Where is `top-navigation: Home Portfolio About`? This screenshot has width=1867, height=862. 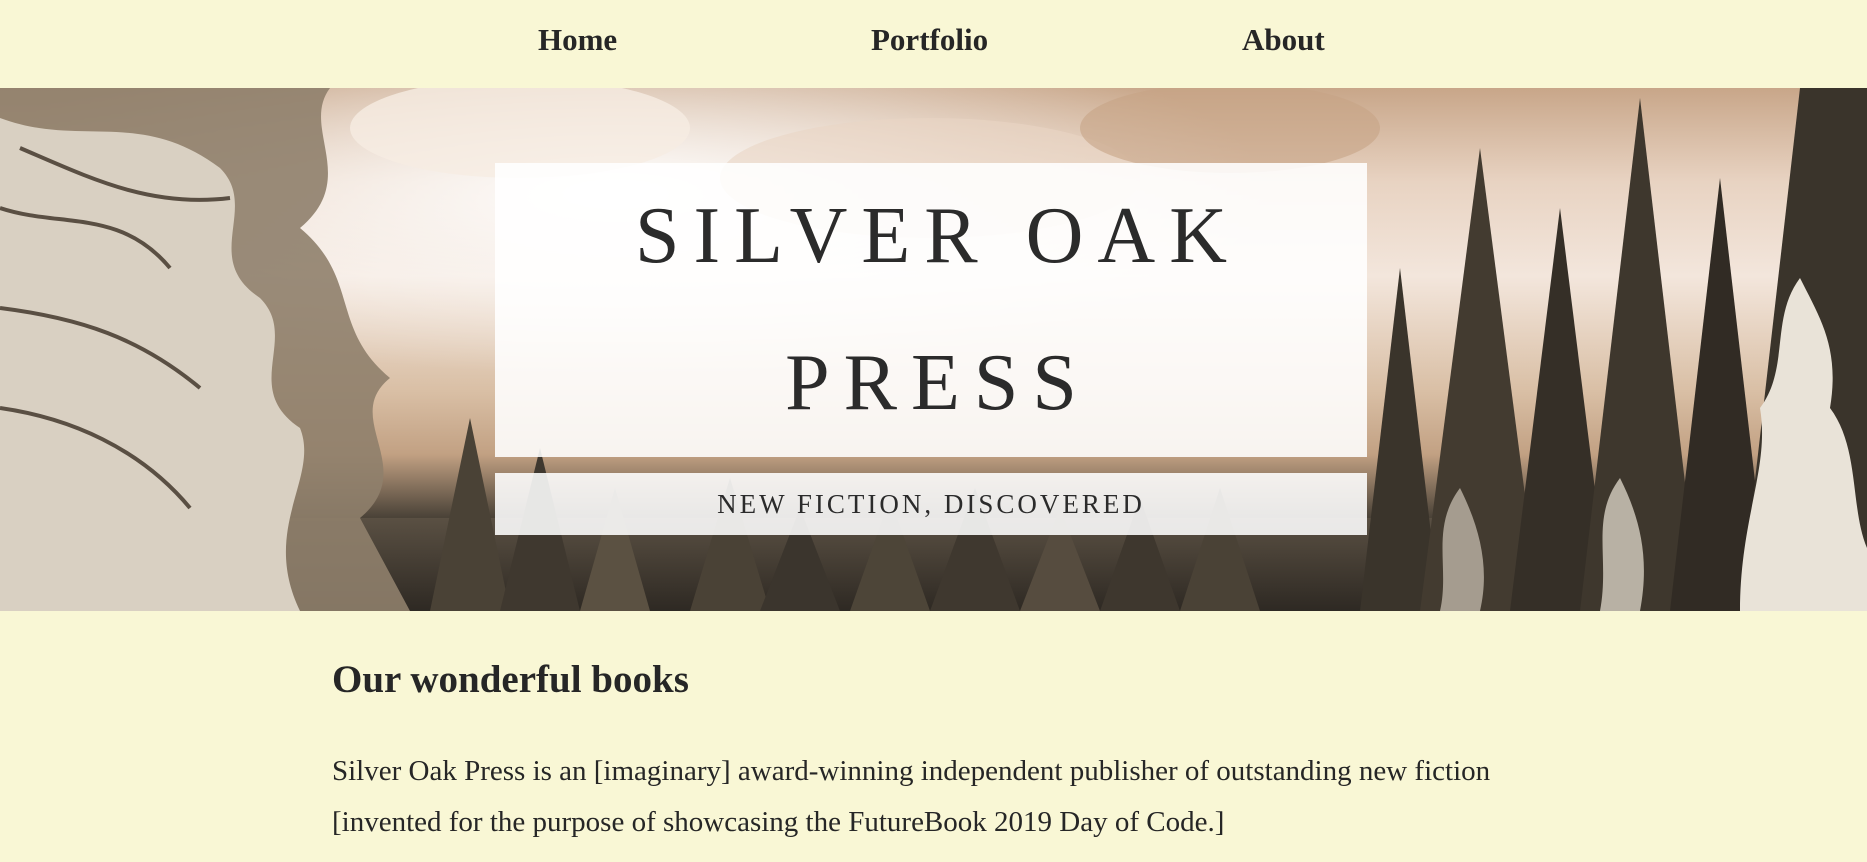
top-navigation: Home Portfolio About is located at coordinates (933, 44).